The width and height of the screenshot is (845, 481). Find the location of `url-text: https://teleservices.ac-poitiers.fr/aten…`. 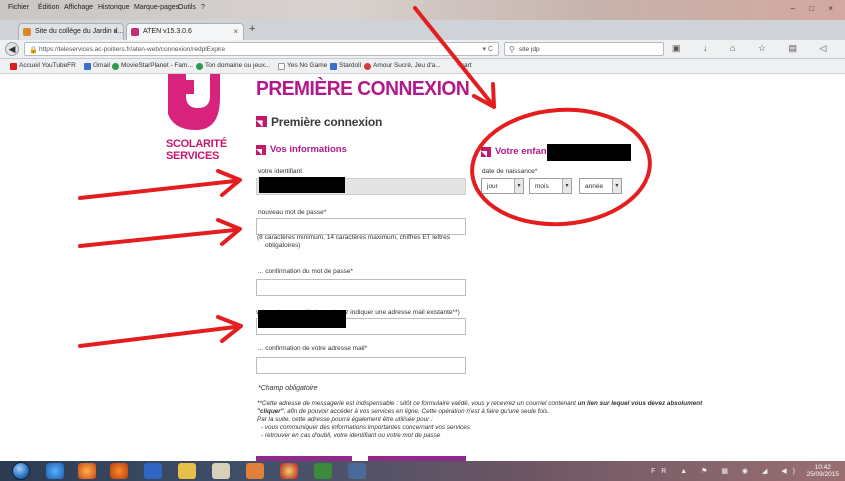

url-text: https://teleservices.ac-poitiers.fr/aten… is located at coordinates (132, 49).